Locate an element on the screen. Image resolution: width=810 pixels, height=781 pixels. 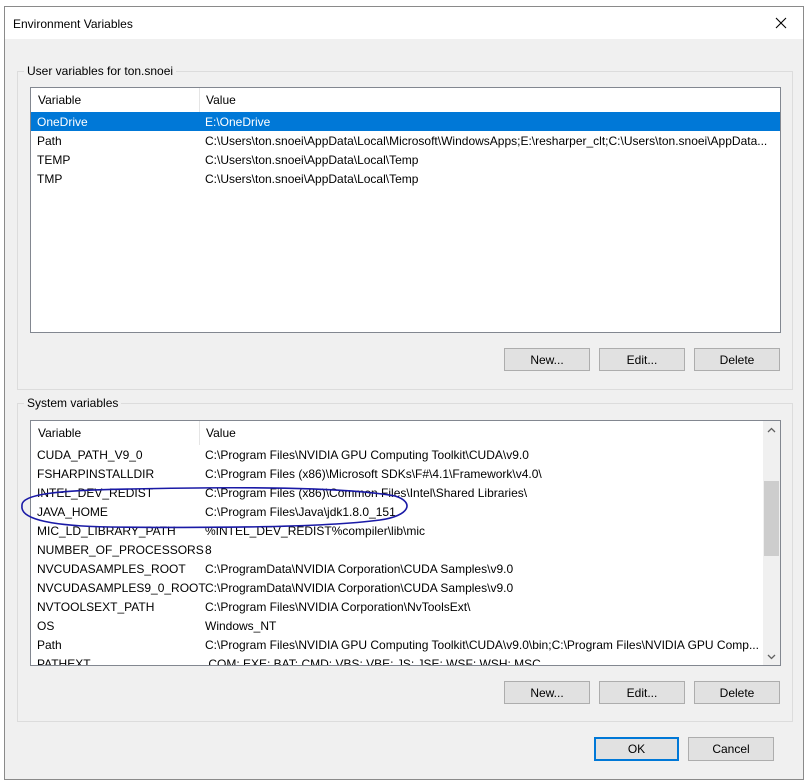
title-bar: Environment Variables is located at coordinates (404, 23).